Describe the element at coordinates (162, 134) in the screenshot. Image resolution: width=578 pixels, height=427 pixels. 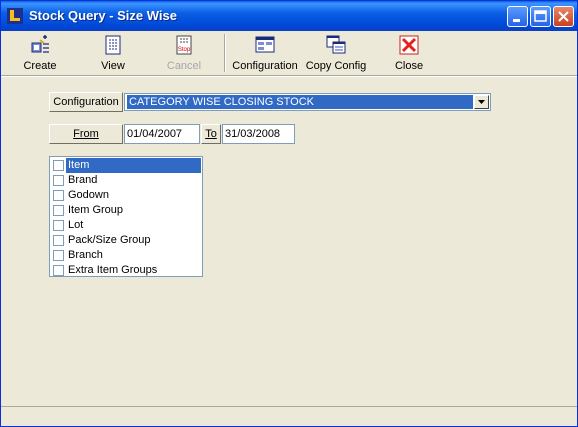
I see `from-date-field: 01/04/2007` at that location.